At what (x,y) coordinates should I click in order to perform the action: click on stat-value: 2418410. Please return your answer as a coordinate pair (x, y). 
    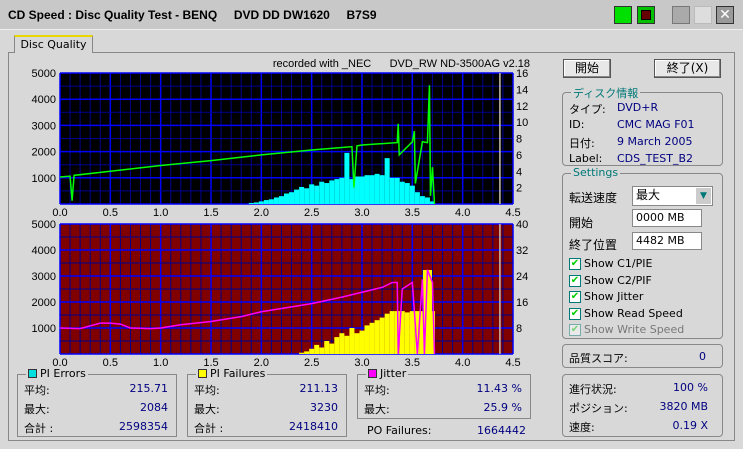
    Looking at the image, I should click on (313, 426).